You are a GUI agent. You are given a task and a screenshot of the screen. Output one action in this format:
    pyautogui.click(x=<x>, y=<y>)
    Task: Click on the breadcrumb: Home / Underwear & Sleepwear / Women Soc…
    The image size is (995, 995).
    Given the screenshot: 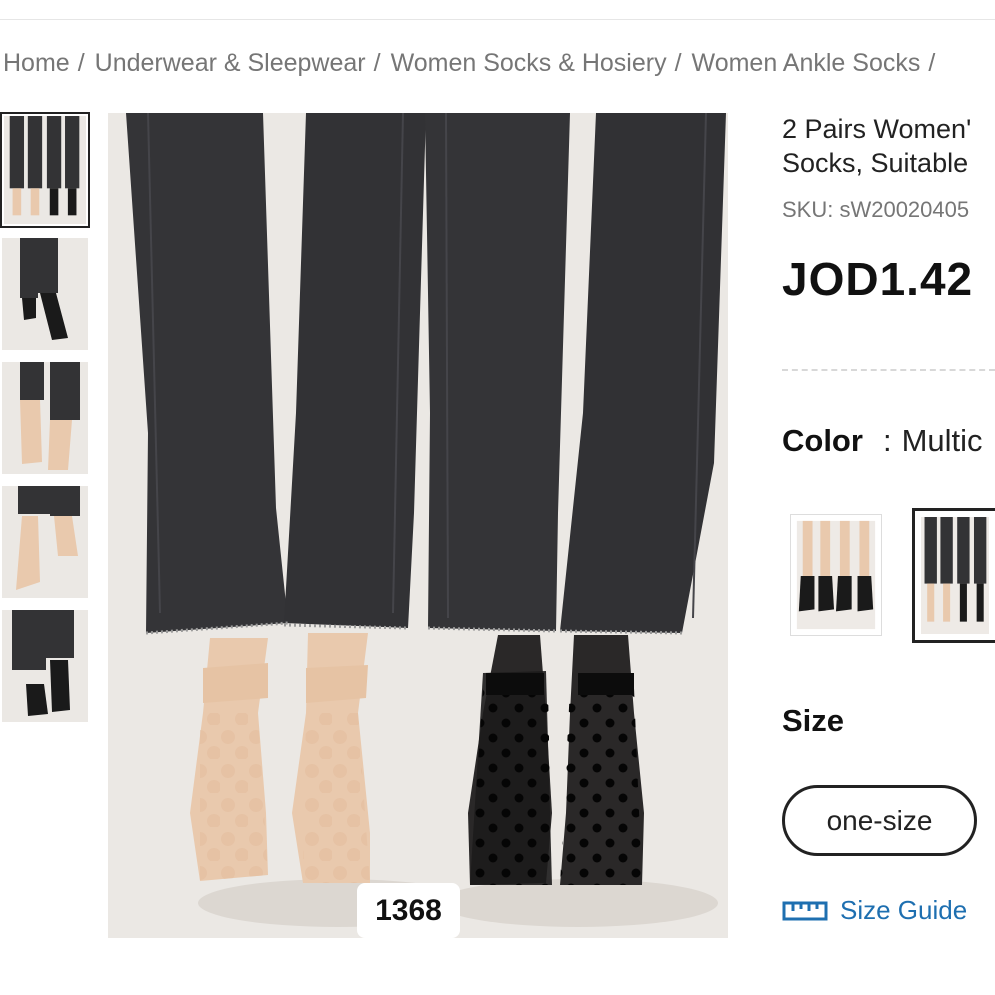 What is the action you would take?
    pyautogui.click(x=499, y=63)
    